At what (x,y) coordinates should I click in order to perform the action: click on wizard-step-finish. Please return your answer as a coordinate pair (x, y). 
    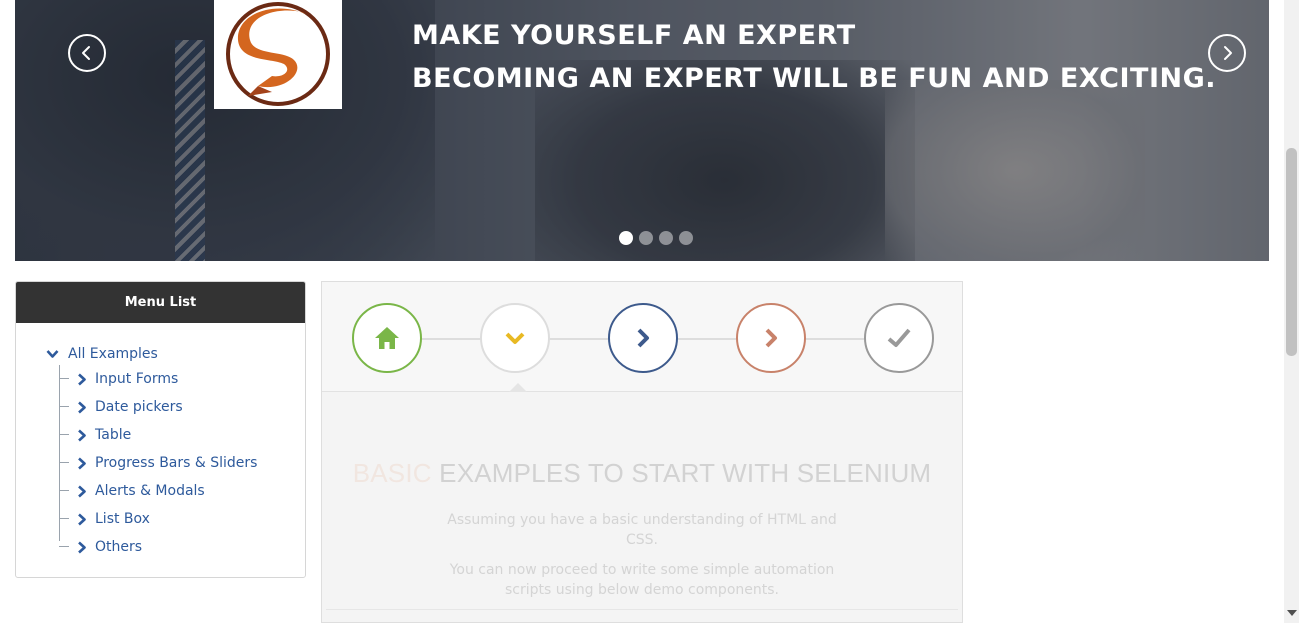
    Looking at the image, I should click on (899, 338).